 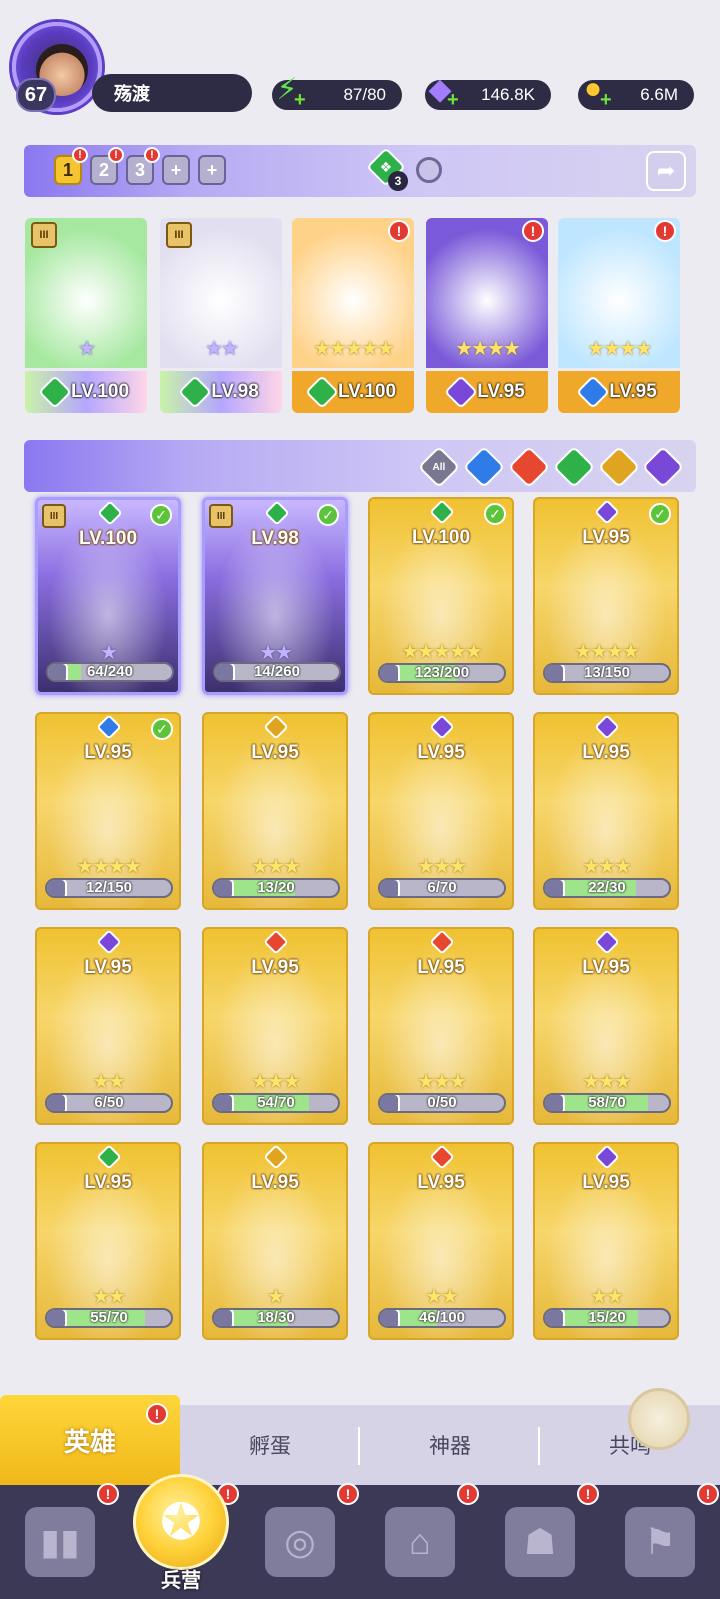 What do you see at coordinates (108, 1241) in the screenshot?
I see `hero-card: LV.95 ★★ 55/70` at bounding box center [108, 1241].